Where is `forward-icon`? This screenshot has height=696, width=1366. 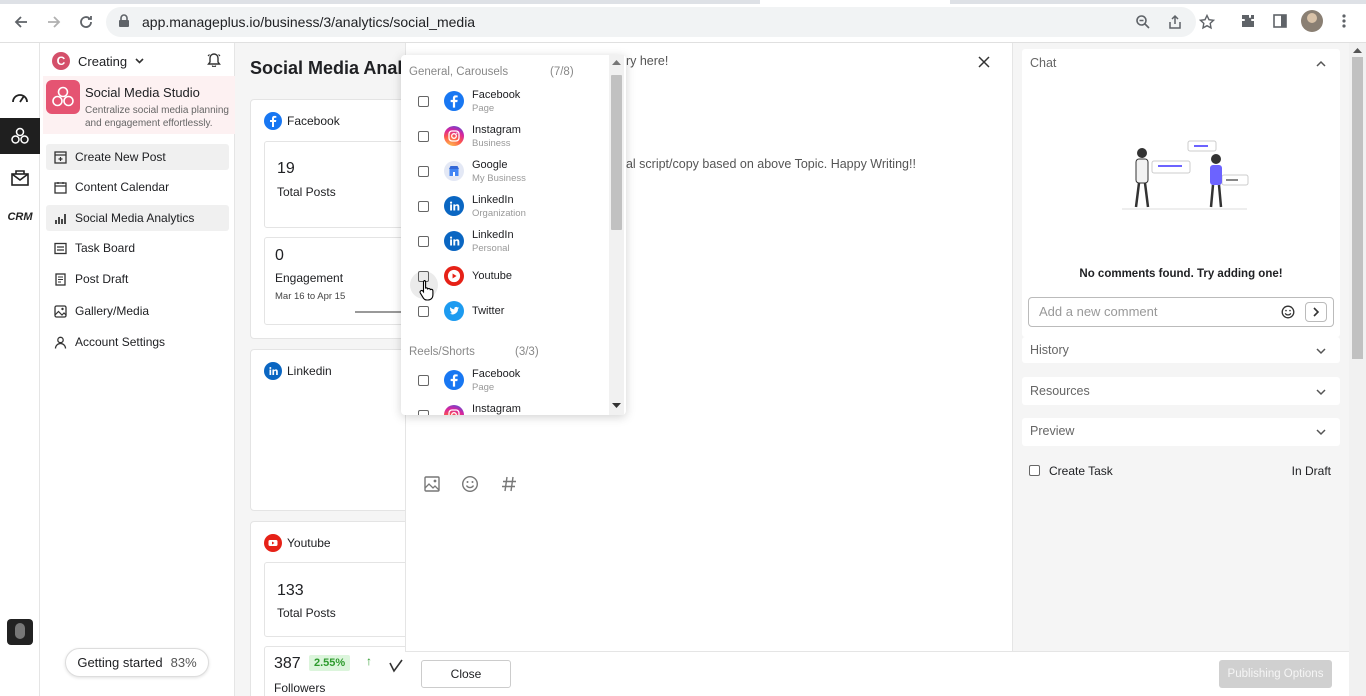
forward-icon is located at coordinates (54, 22).